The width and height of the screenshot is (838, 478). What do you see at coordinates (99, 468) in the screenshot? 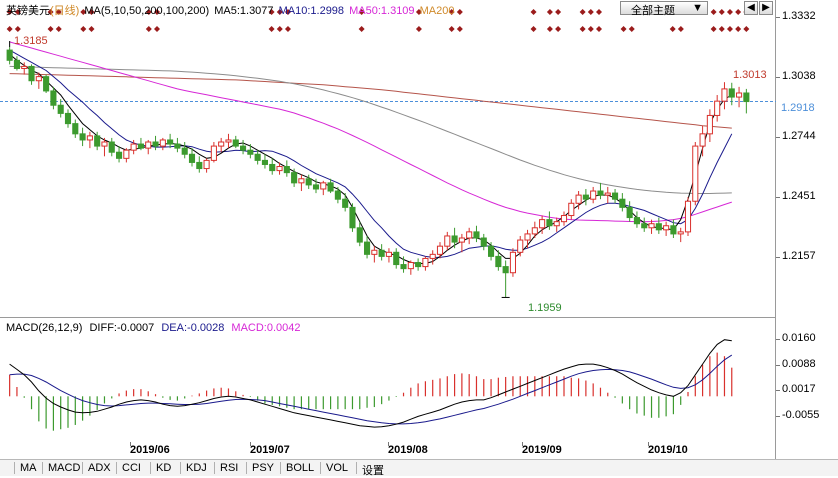
I see `tab-adx: ADX` at bounding box center [99, 468].